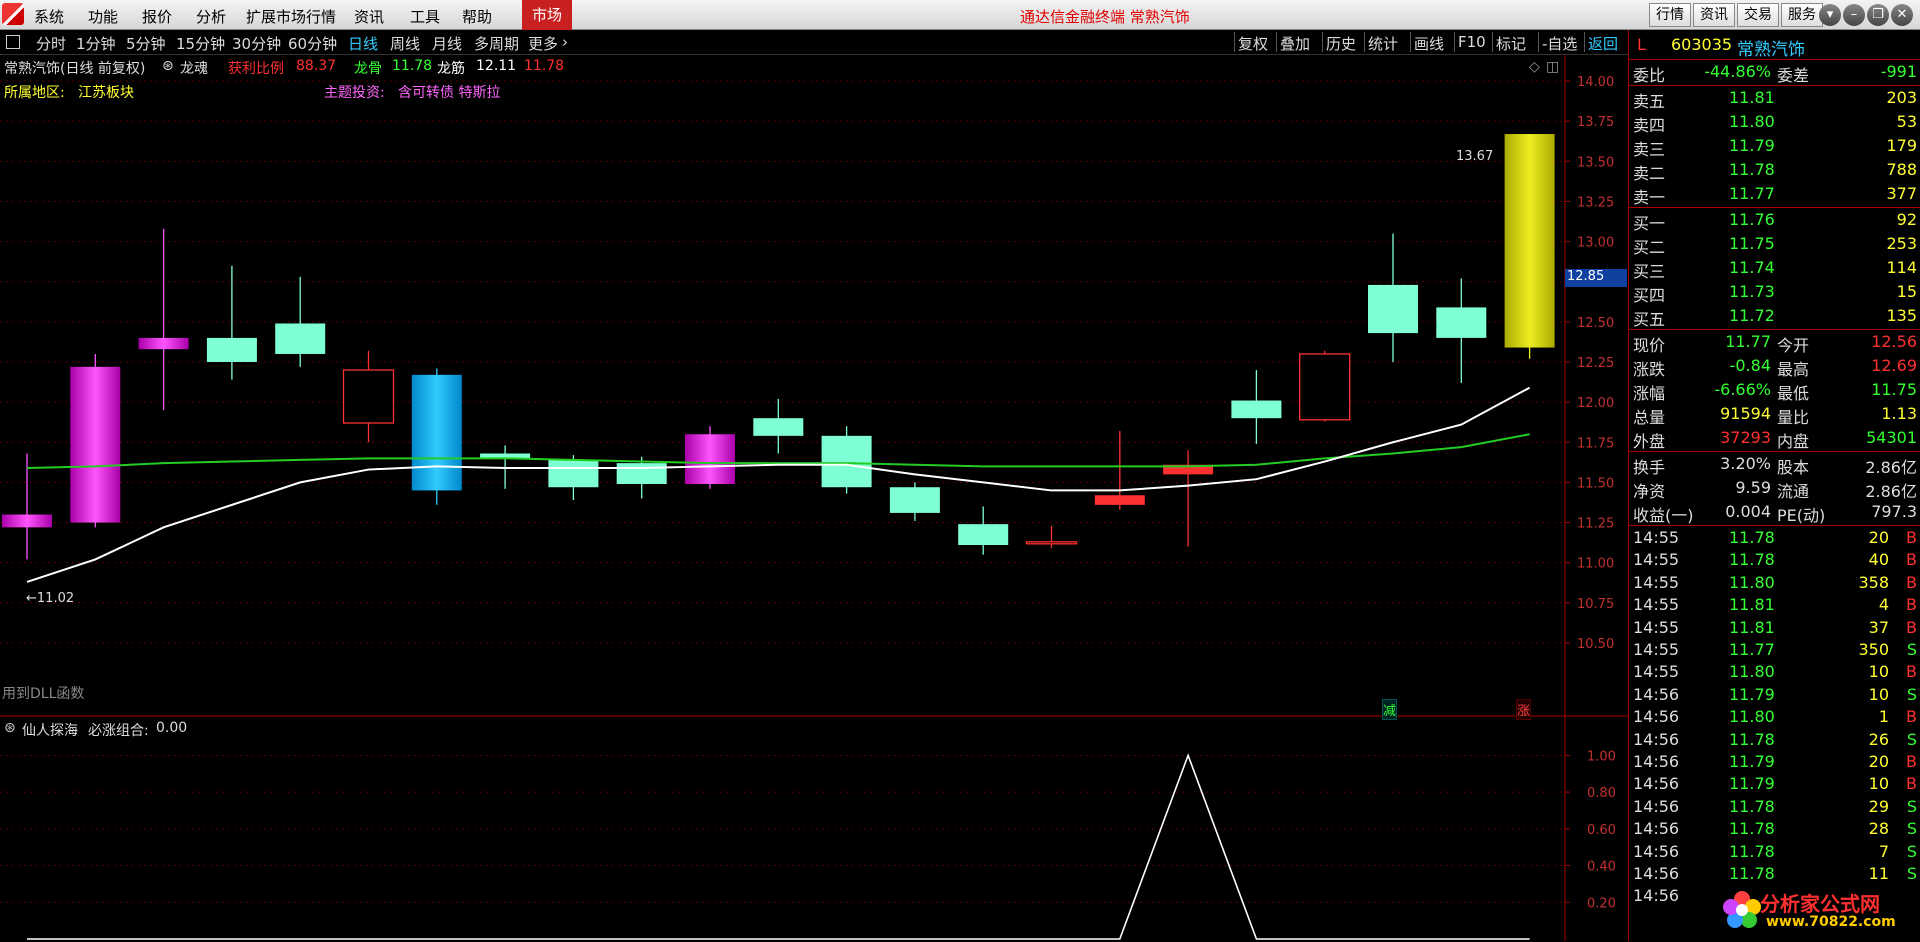 The width and height of the screenshot is (1920, 942). Describe the element at coordinates (50, 598) in the screenshot. I see `low-label: ←11.02` at that location.